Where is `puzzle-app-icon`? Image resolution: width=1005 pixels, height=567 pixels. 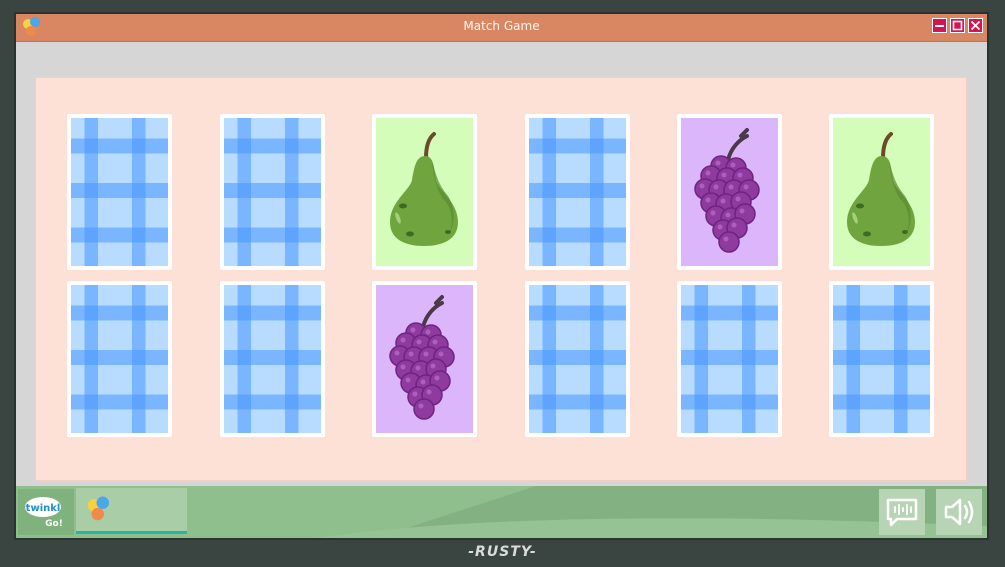 puzzle-app-icon is located at coordinates (98, 508).